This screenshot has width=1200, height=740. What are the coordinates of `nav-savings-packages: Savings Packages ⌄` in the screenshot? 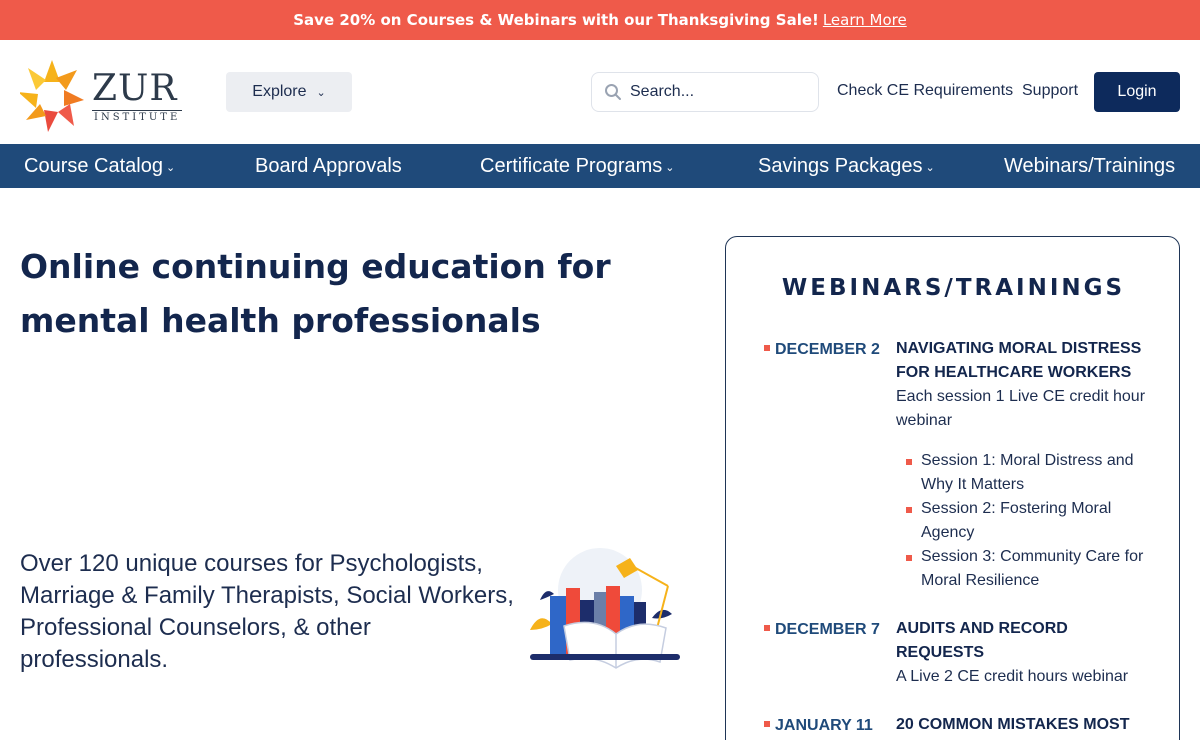 It's located at (846, 166).